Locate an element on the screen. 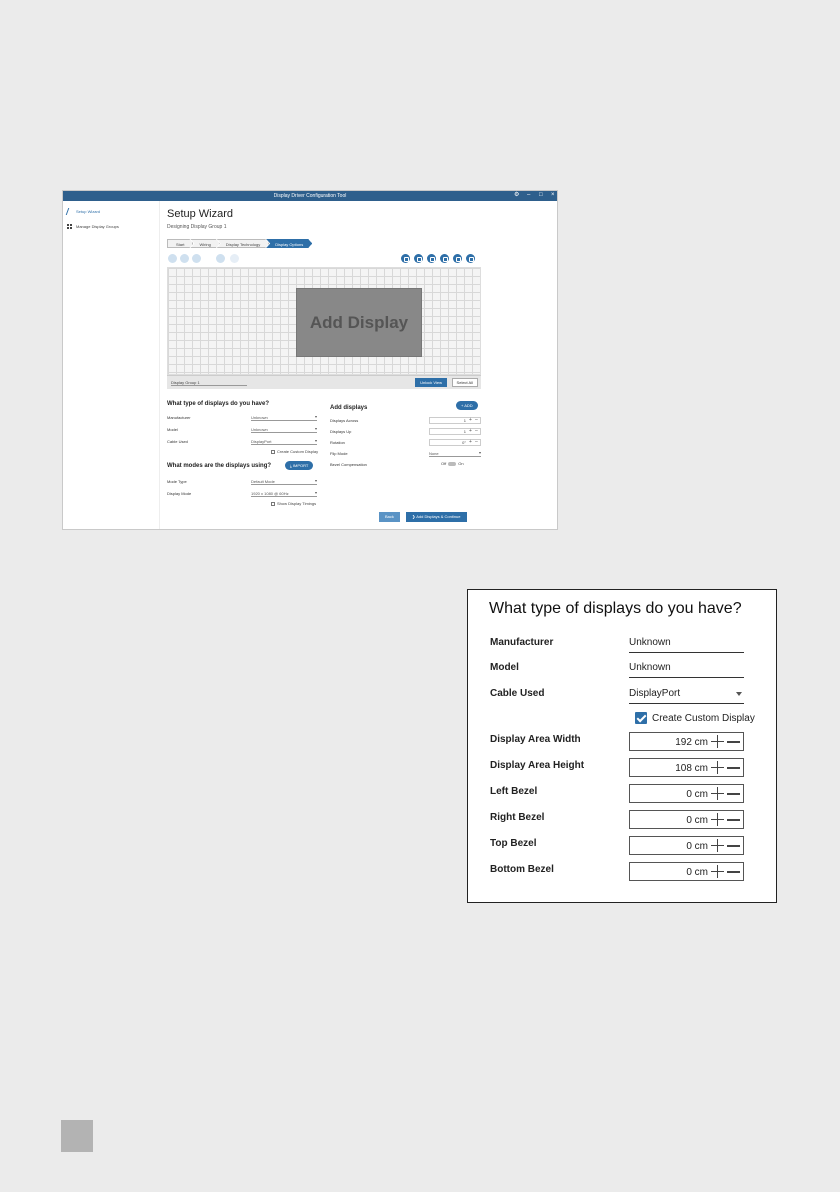  zoom-out-icon is located at coordinates (172, 258).